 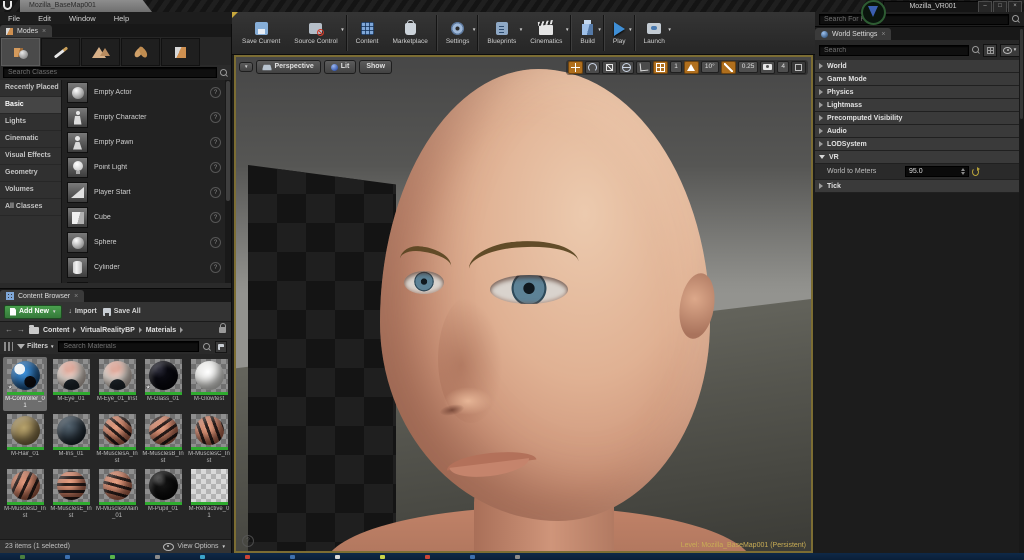 I want to click on mode-geometry-button, so click(x=180, y=52).